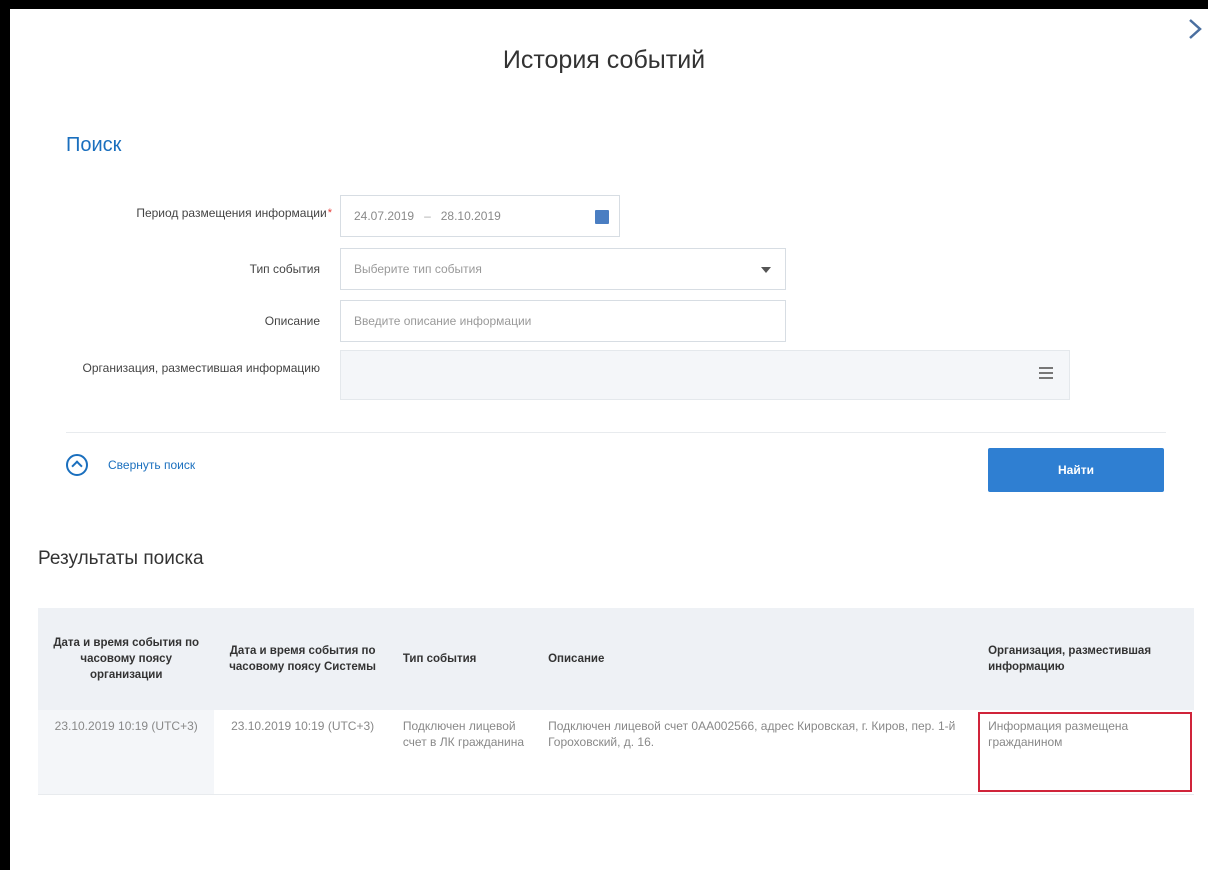 Image resolution: width=1208 pixels, height=870 pixels. Describe the element at coordinates (705, 375) in the screenshot. I see `org-picker-input` at that location.